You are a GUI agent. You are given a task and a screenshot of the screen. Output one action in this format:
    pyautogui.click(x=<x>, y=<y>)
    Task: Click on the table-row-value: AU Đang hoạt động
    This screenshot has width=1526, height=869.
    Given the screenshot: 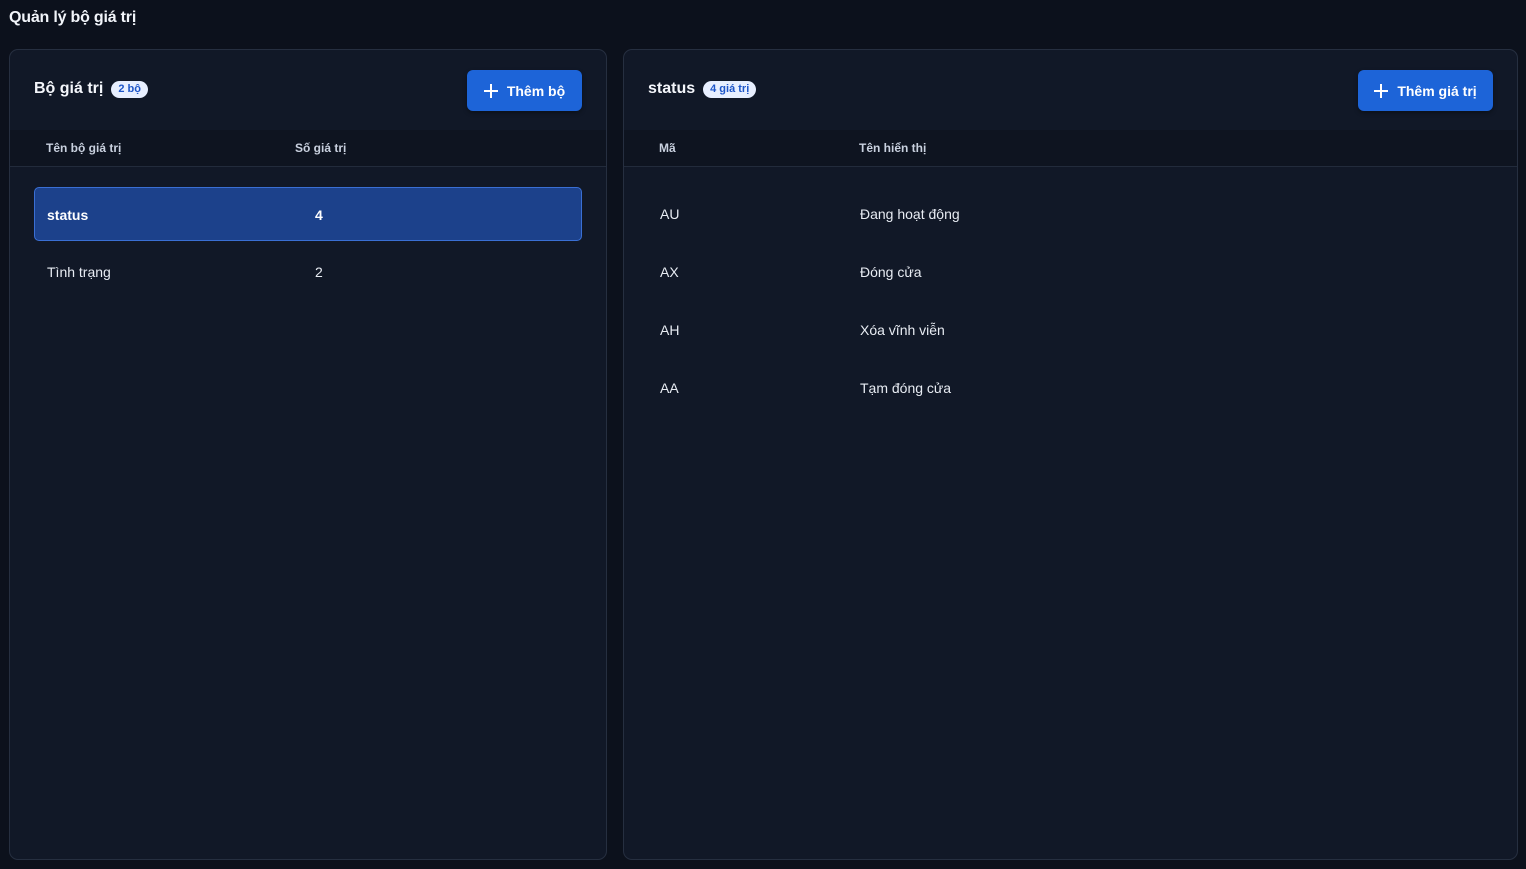 What is the action you would take?
    pyautogui.click(x=1071, y=214)
    